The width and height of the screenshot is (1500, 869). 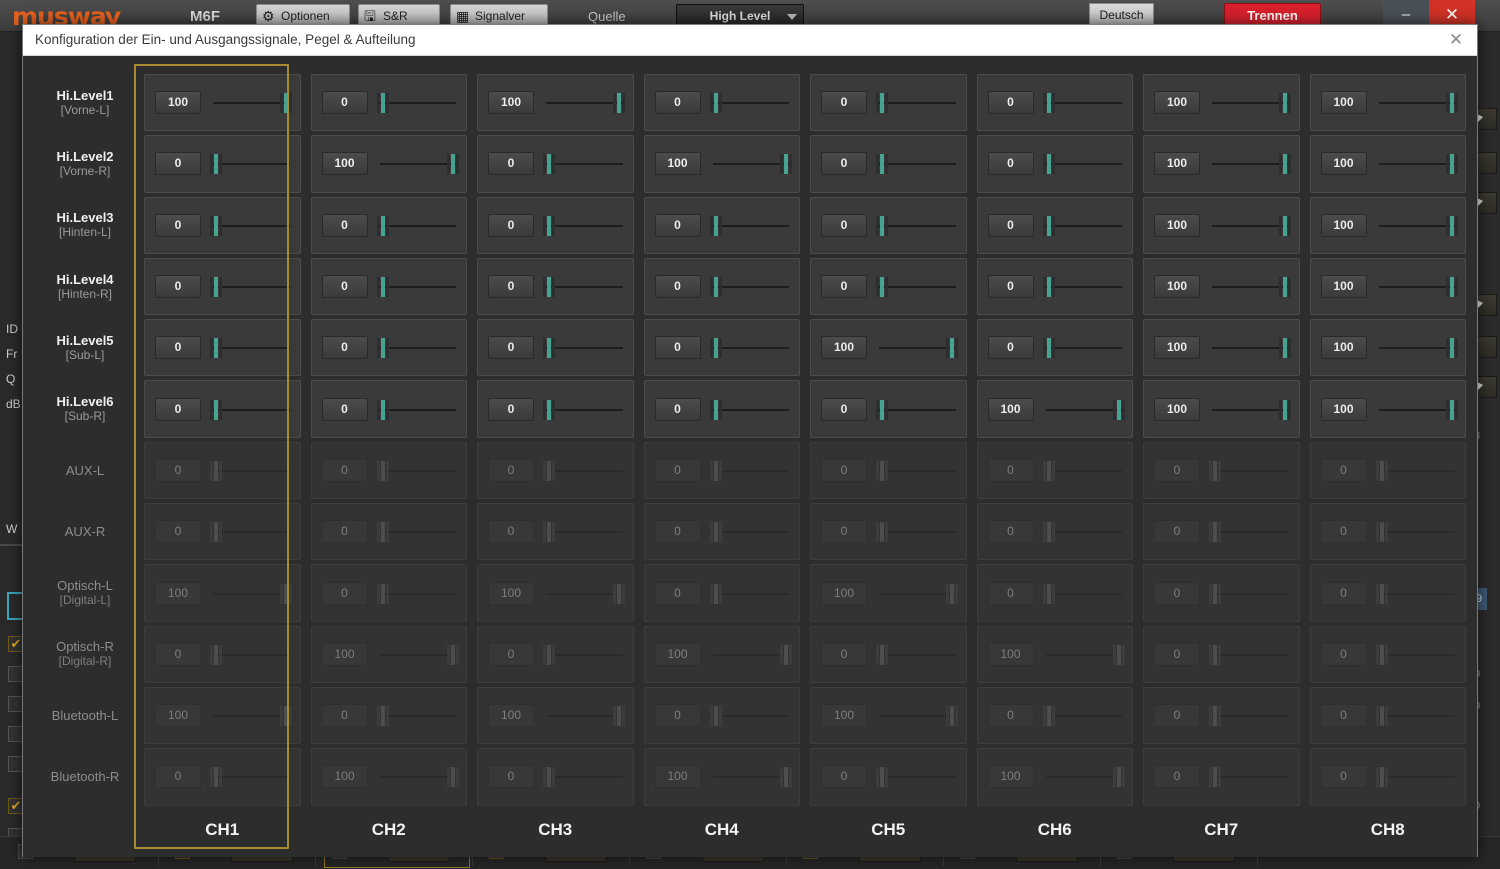 What do you see at coordinates (1387, 348) in the screenshot?
I see `mix-cell-ch8-r5: 100` at bounding box center [1387, 348].